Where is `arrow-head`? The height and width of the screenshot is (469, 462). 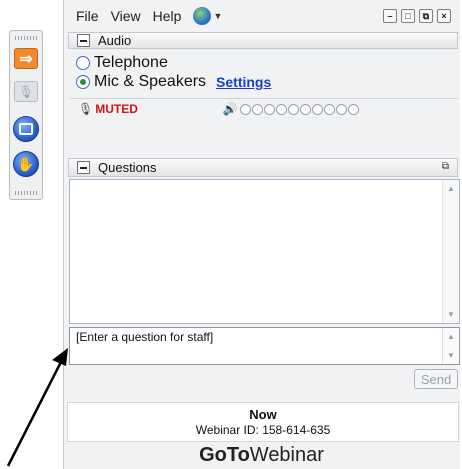 arrow-head is located at coordinates (60, 357).